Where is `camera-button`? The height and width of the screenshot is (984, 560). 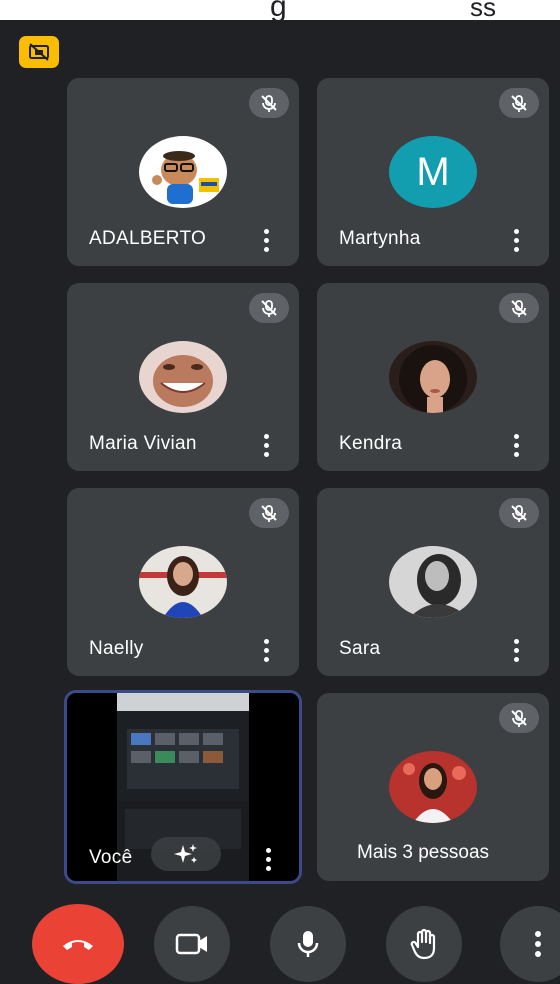 camera-button is located at coordinates (192, 944).